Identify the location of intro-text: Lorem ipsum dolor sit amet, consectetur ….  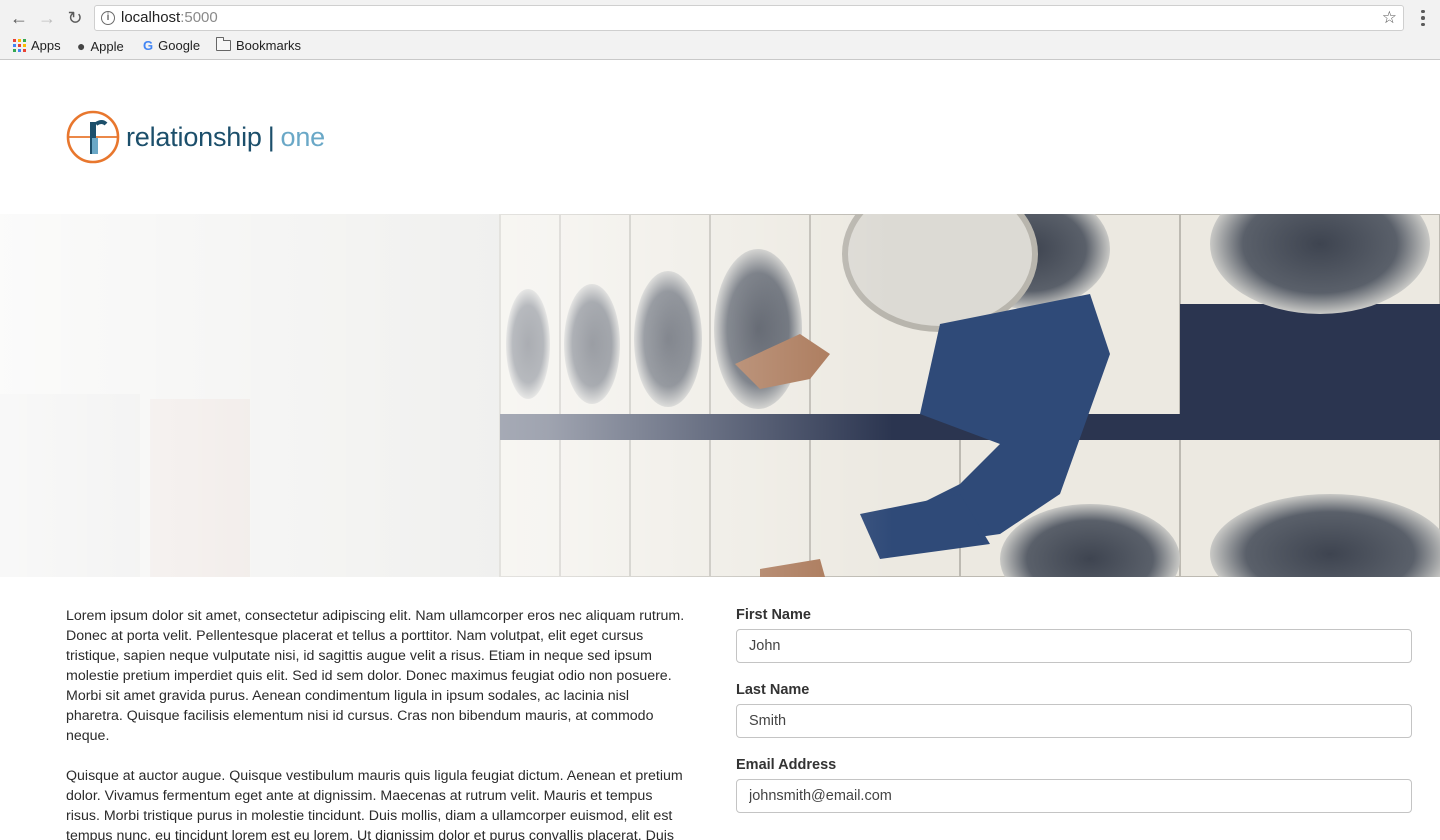
(376, 723).